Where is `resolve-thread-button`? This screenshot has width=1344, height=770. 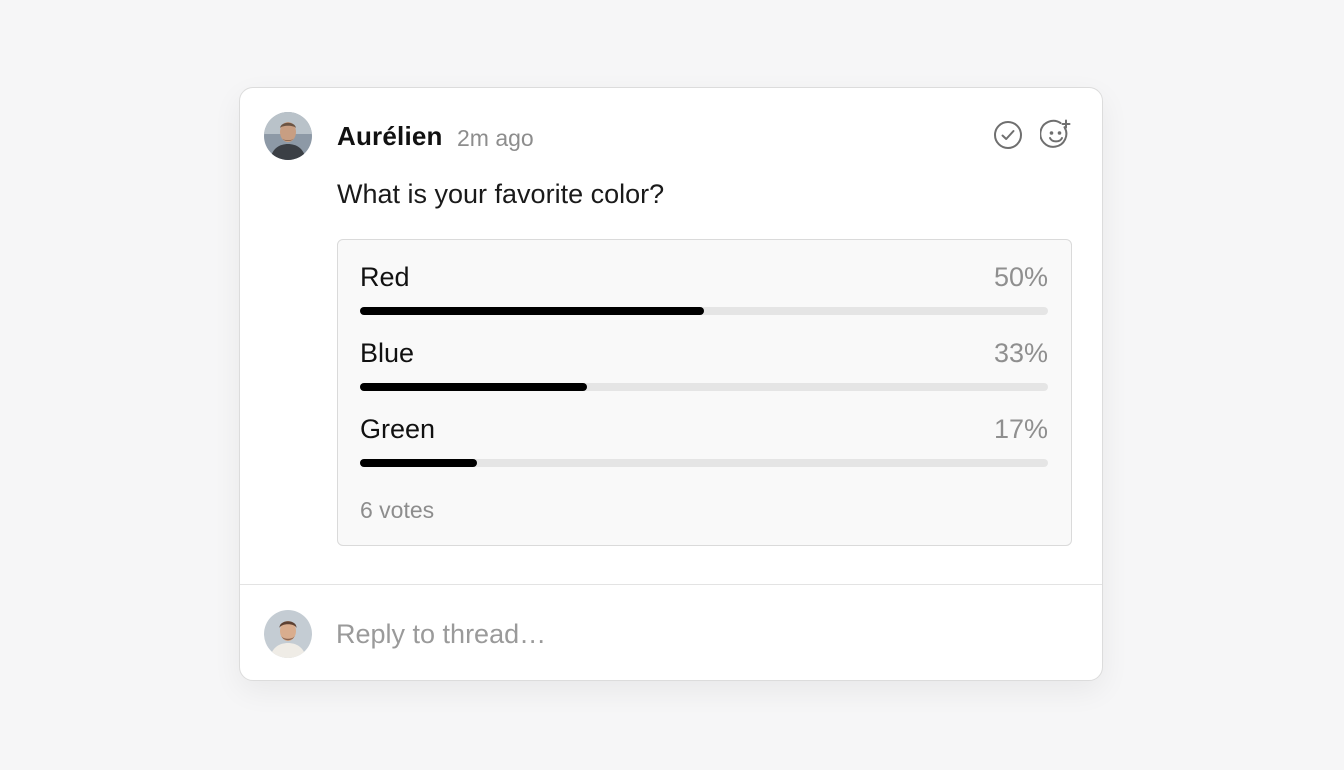
resolve-thread-button is located at coordinates (1008, 135).